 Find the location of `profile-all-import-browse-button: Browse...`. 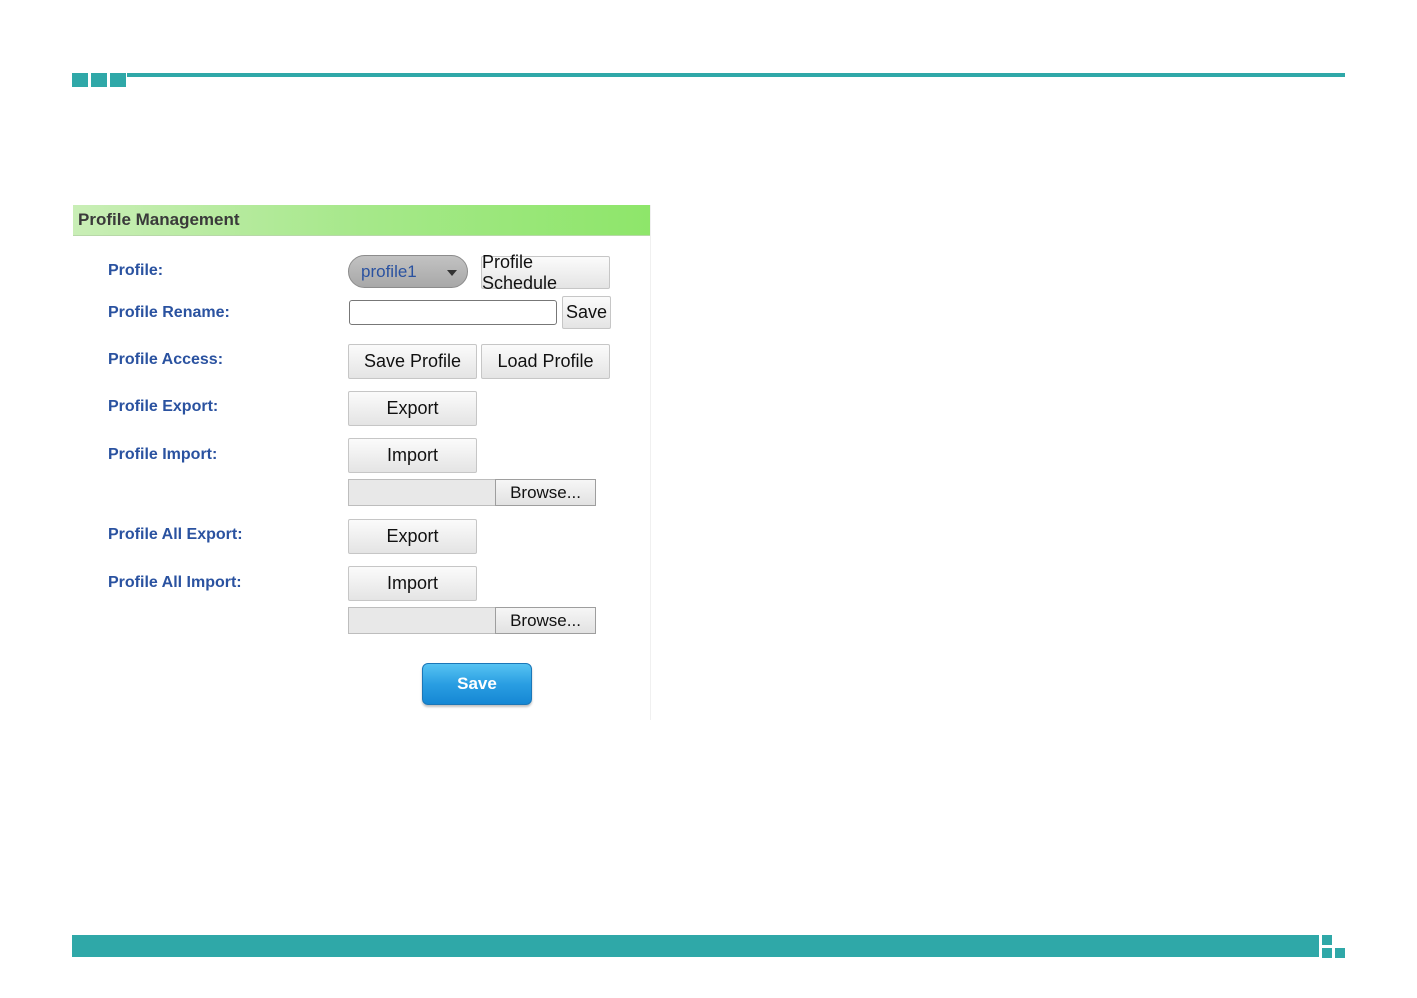

profile-all-import-browse-button: Browse... is located at coordinates (545, 620).